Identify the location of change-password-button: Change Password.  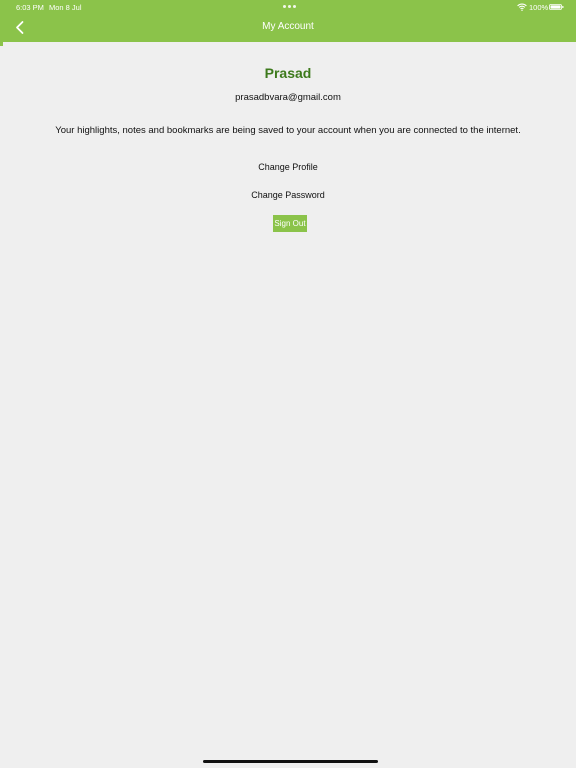
(288, 195).